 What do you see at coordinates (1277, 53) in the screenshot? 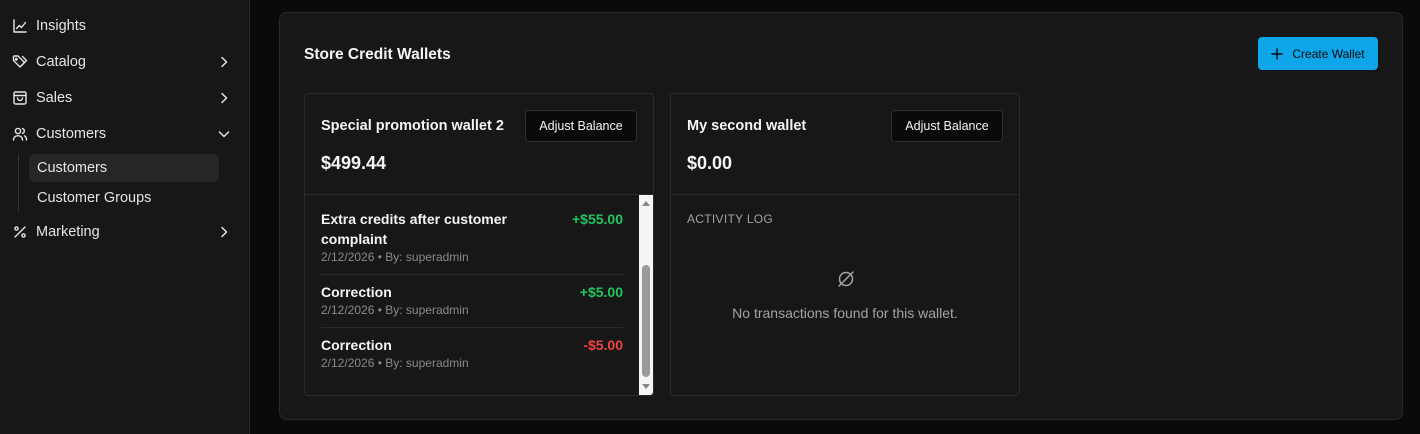
I see `plus-icon` at bounding box center [1277, 53].